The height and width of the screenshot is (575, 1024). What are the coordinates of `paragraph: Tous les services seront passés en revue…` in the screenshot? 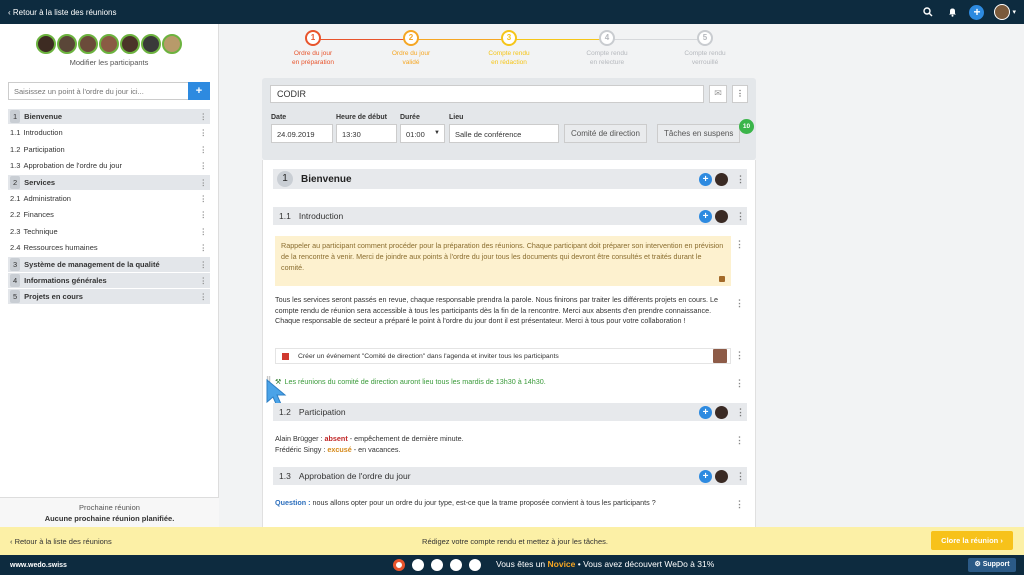 It's located at (502, 311).